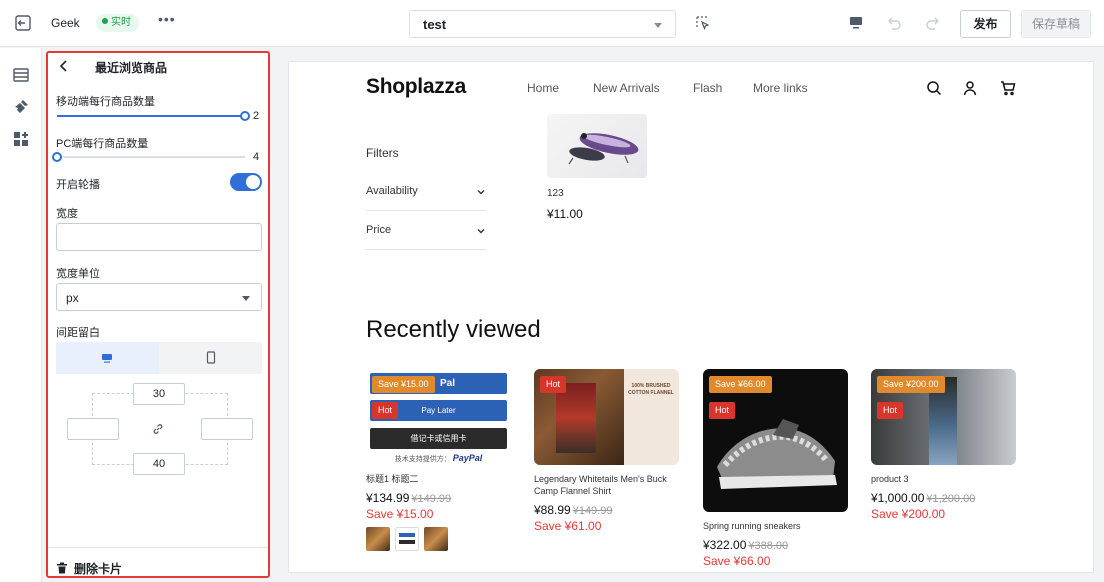 This screenshot has height=582, width=1104. I want to click on card-compare-price: ¥1,200.00, so click(951, 499).